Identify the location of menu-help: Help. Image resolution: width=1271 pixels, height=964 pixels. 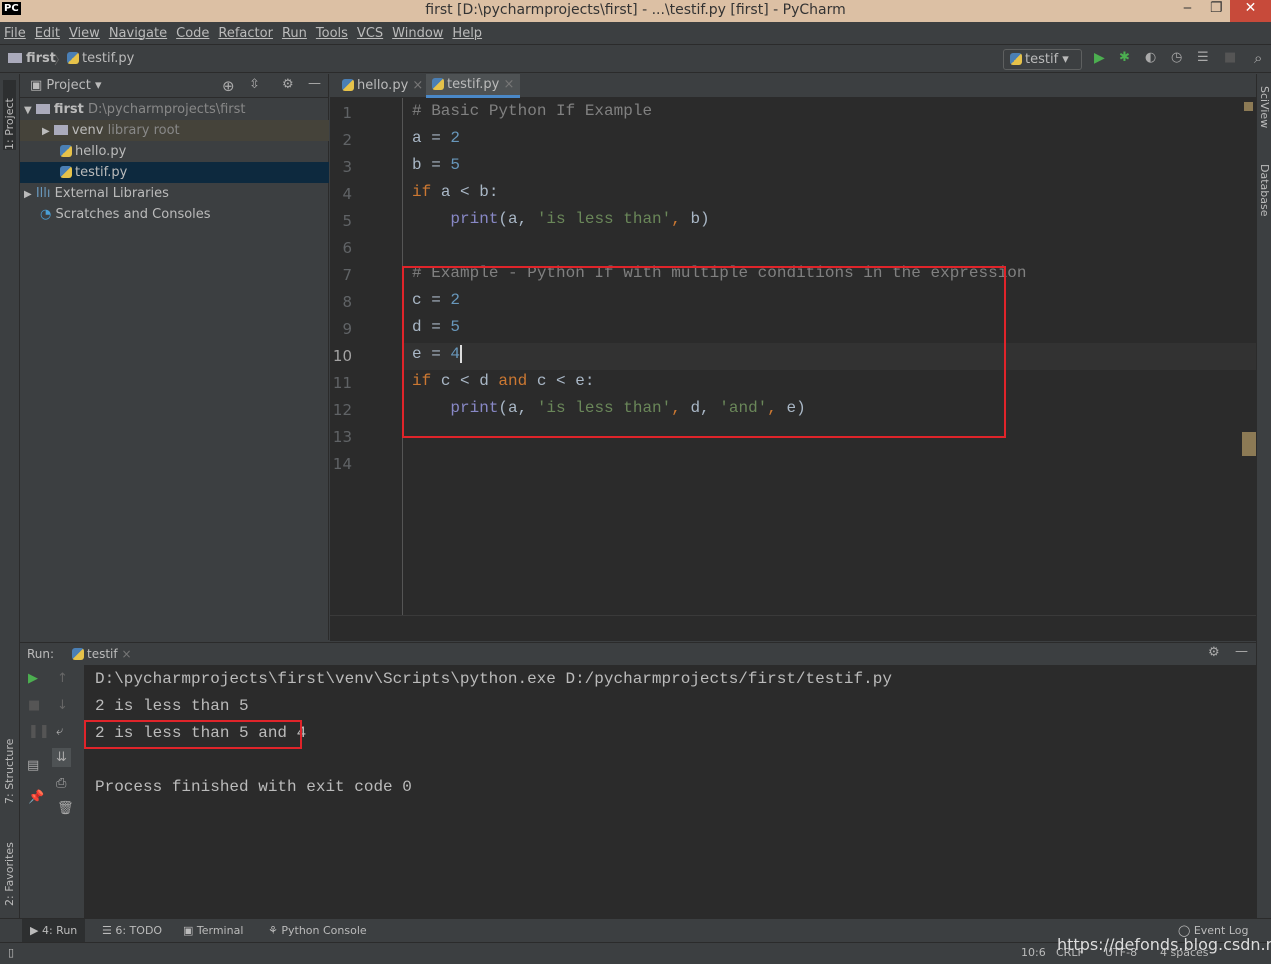
(467, 33).